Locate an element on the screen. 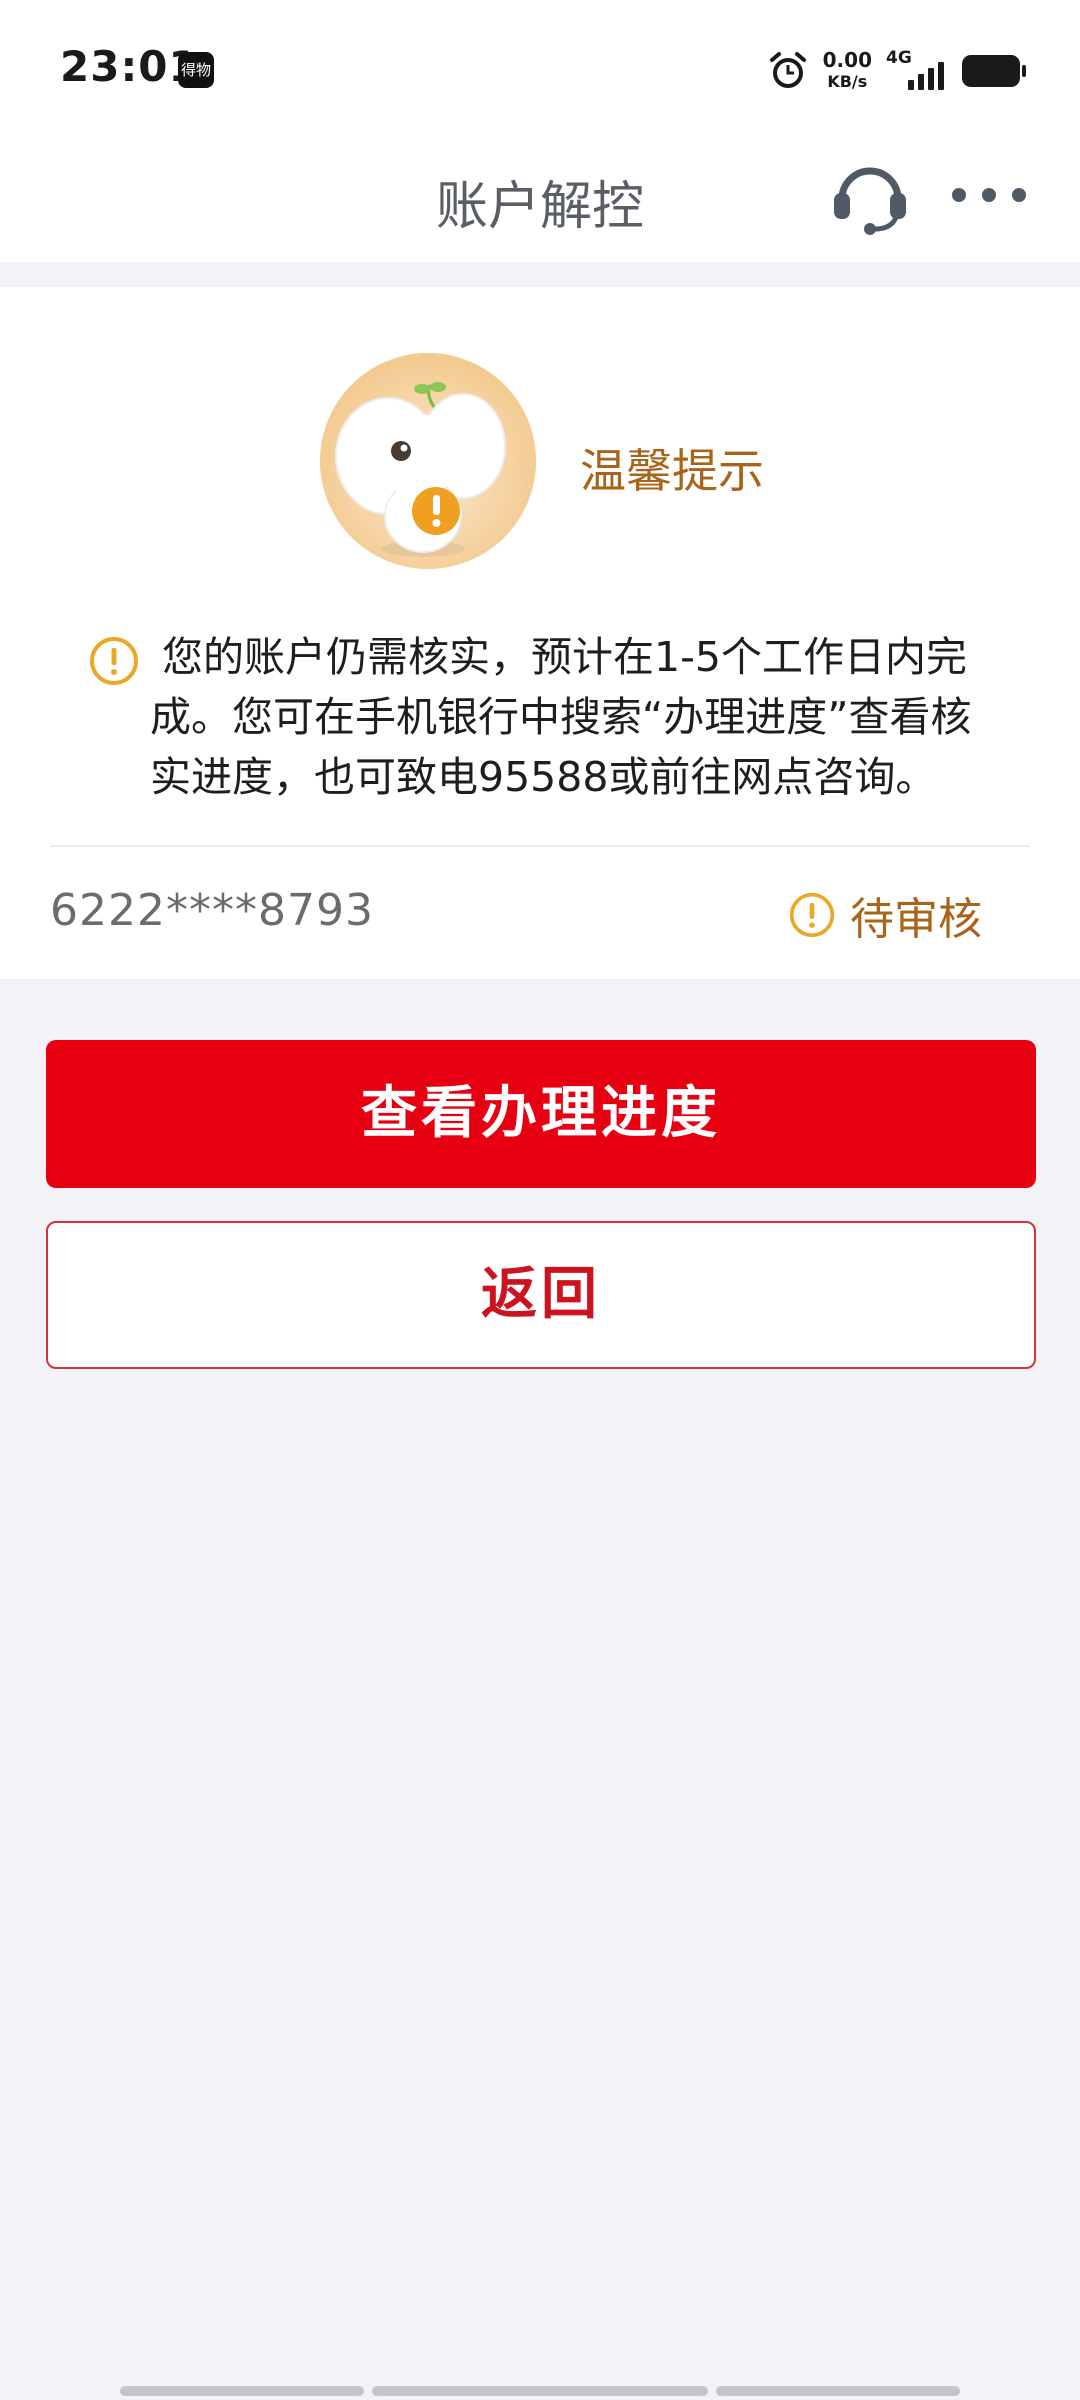 The image size is (1080, 2400). battery-icon is located at coordinates (994, 71).